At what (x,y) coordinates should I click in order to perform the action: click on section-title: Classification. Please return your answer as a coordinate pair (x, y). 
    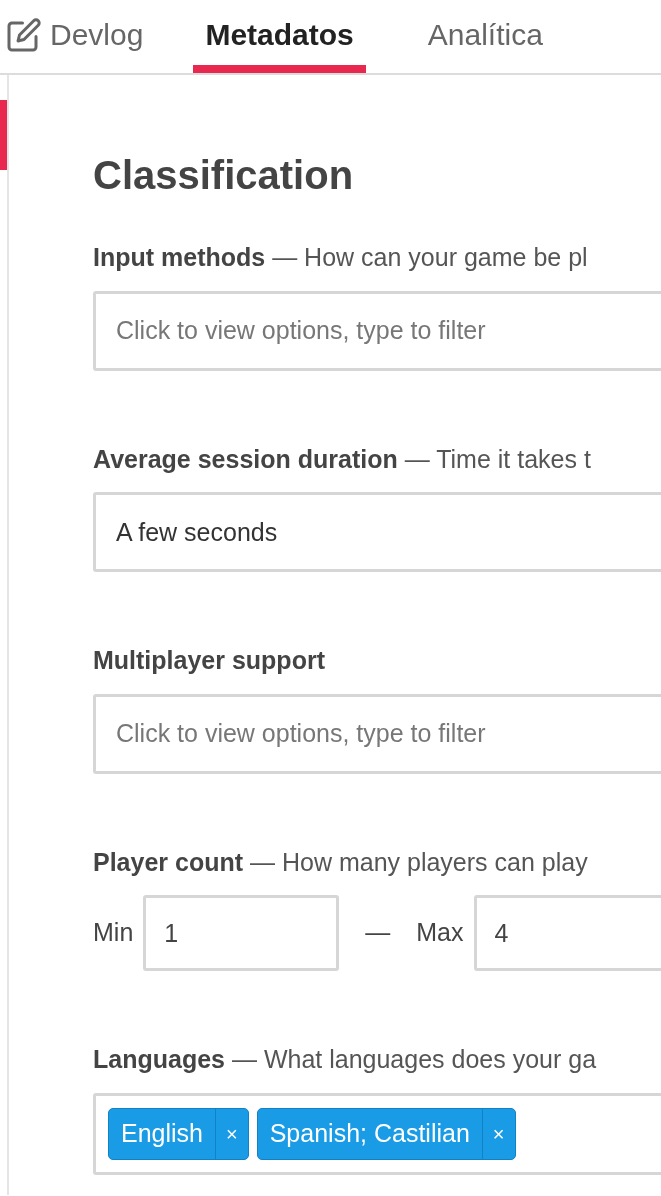
    Looking at the image, I should click on (224, 175).